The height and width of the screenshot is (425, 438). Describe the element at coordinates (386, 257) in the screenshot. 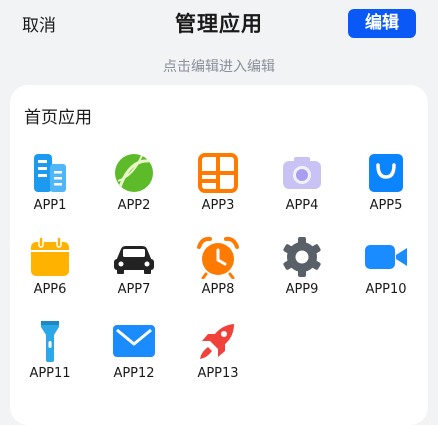

I see `video-camera-icon` at that location.